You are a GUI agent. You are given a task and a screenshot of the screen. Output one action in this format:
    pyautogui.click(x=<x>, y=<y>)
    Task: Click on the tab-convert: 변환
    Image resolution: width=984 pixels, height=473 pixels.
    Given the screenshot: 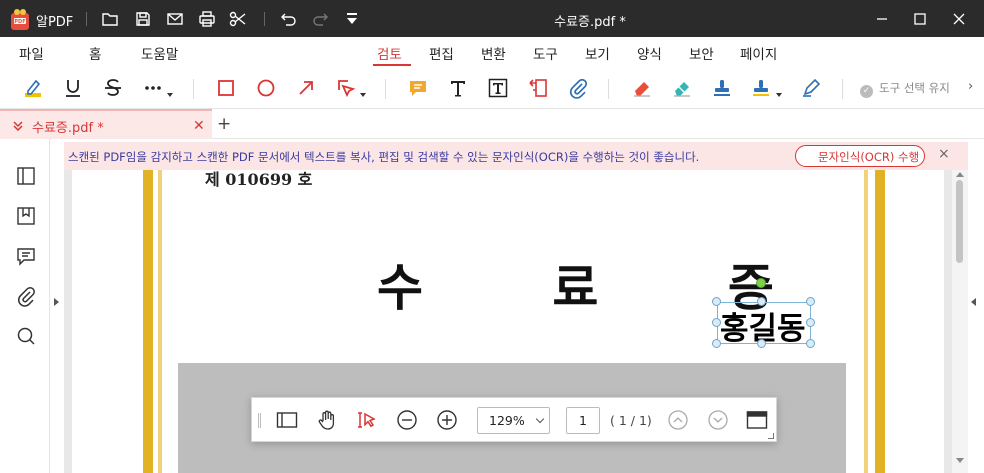 What is the action you would take?
    pyautogui.click(x=493, y=53)
    